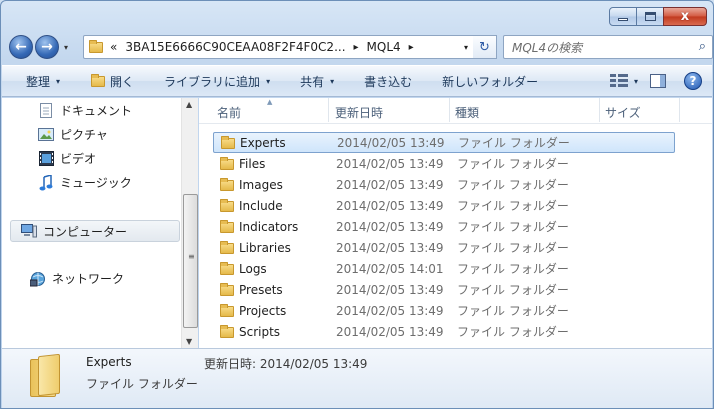 Image resolution: width=714 pixels, height=409 pixels. Describe the element at coordinates (685, 16) in the screenshot. I see `close-button: x` at that location.